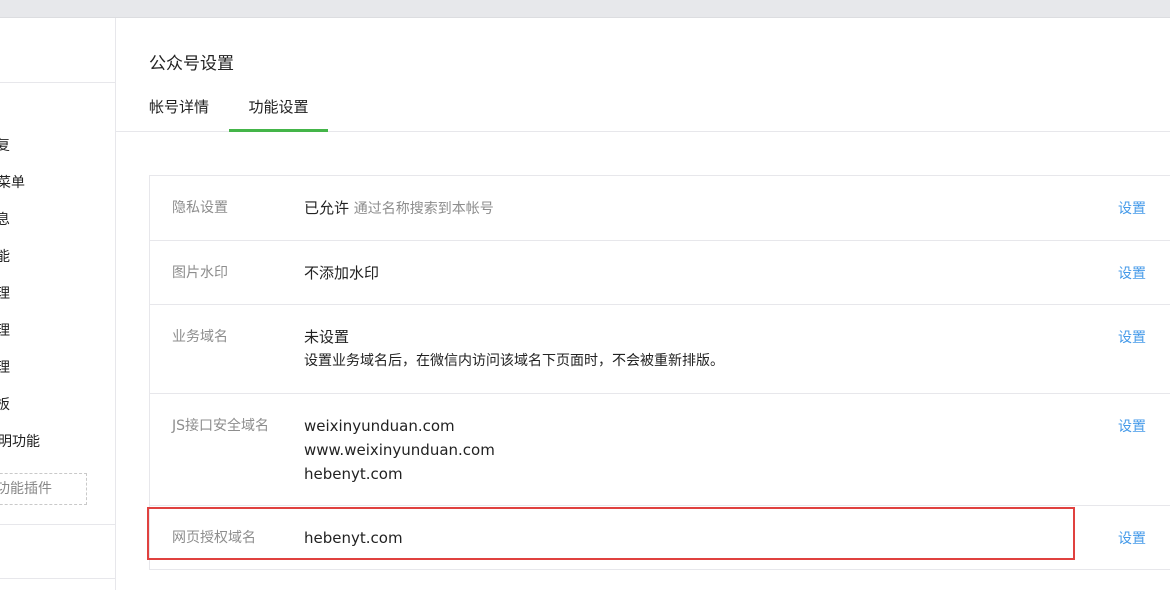  What do you see at coordinates (1132, 538) in the screenshot?
I see `oauth-domain-settings-link: 设置` at bounding box center [1132, 538].